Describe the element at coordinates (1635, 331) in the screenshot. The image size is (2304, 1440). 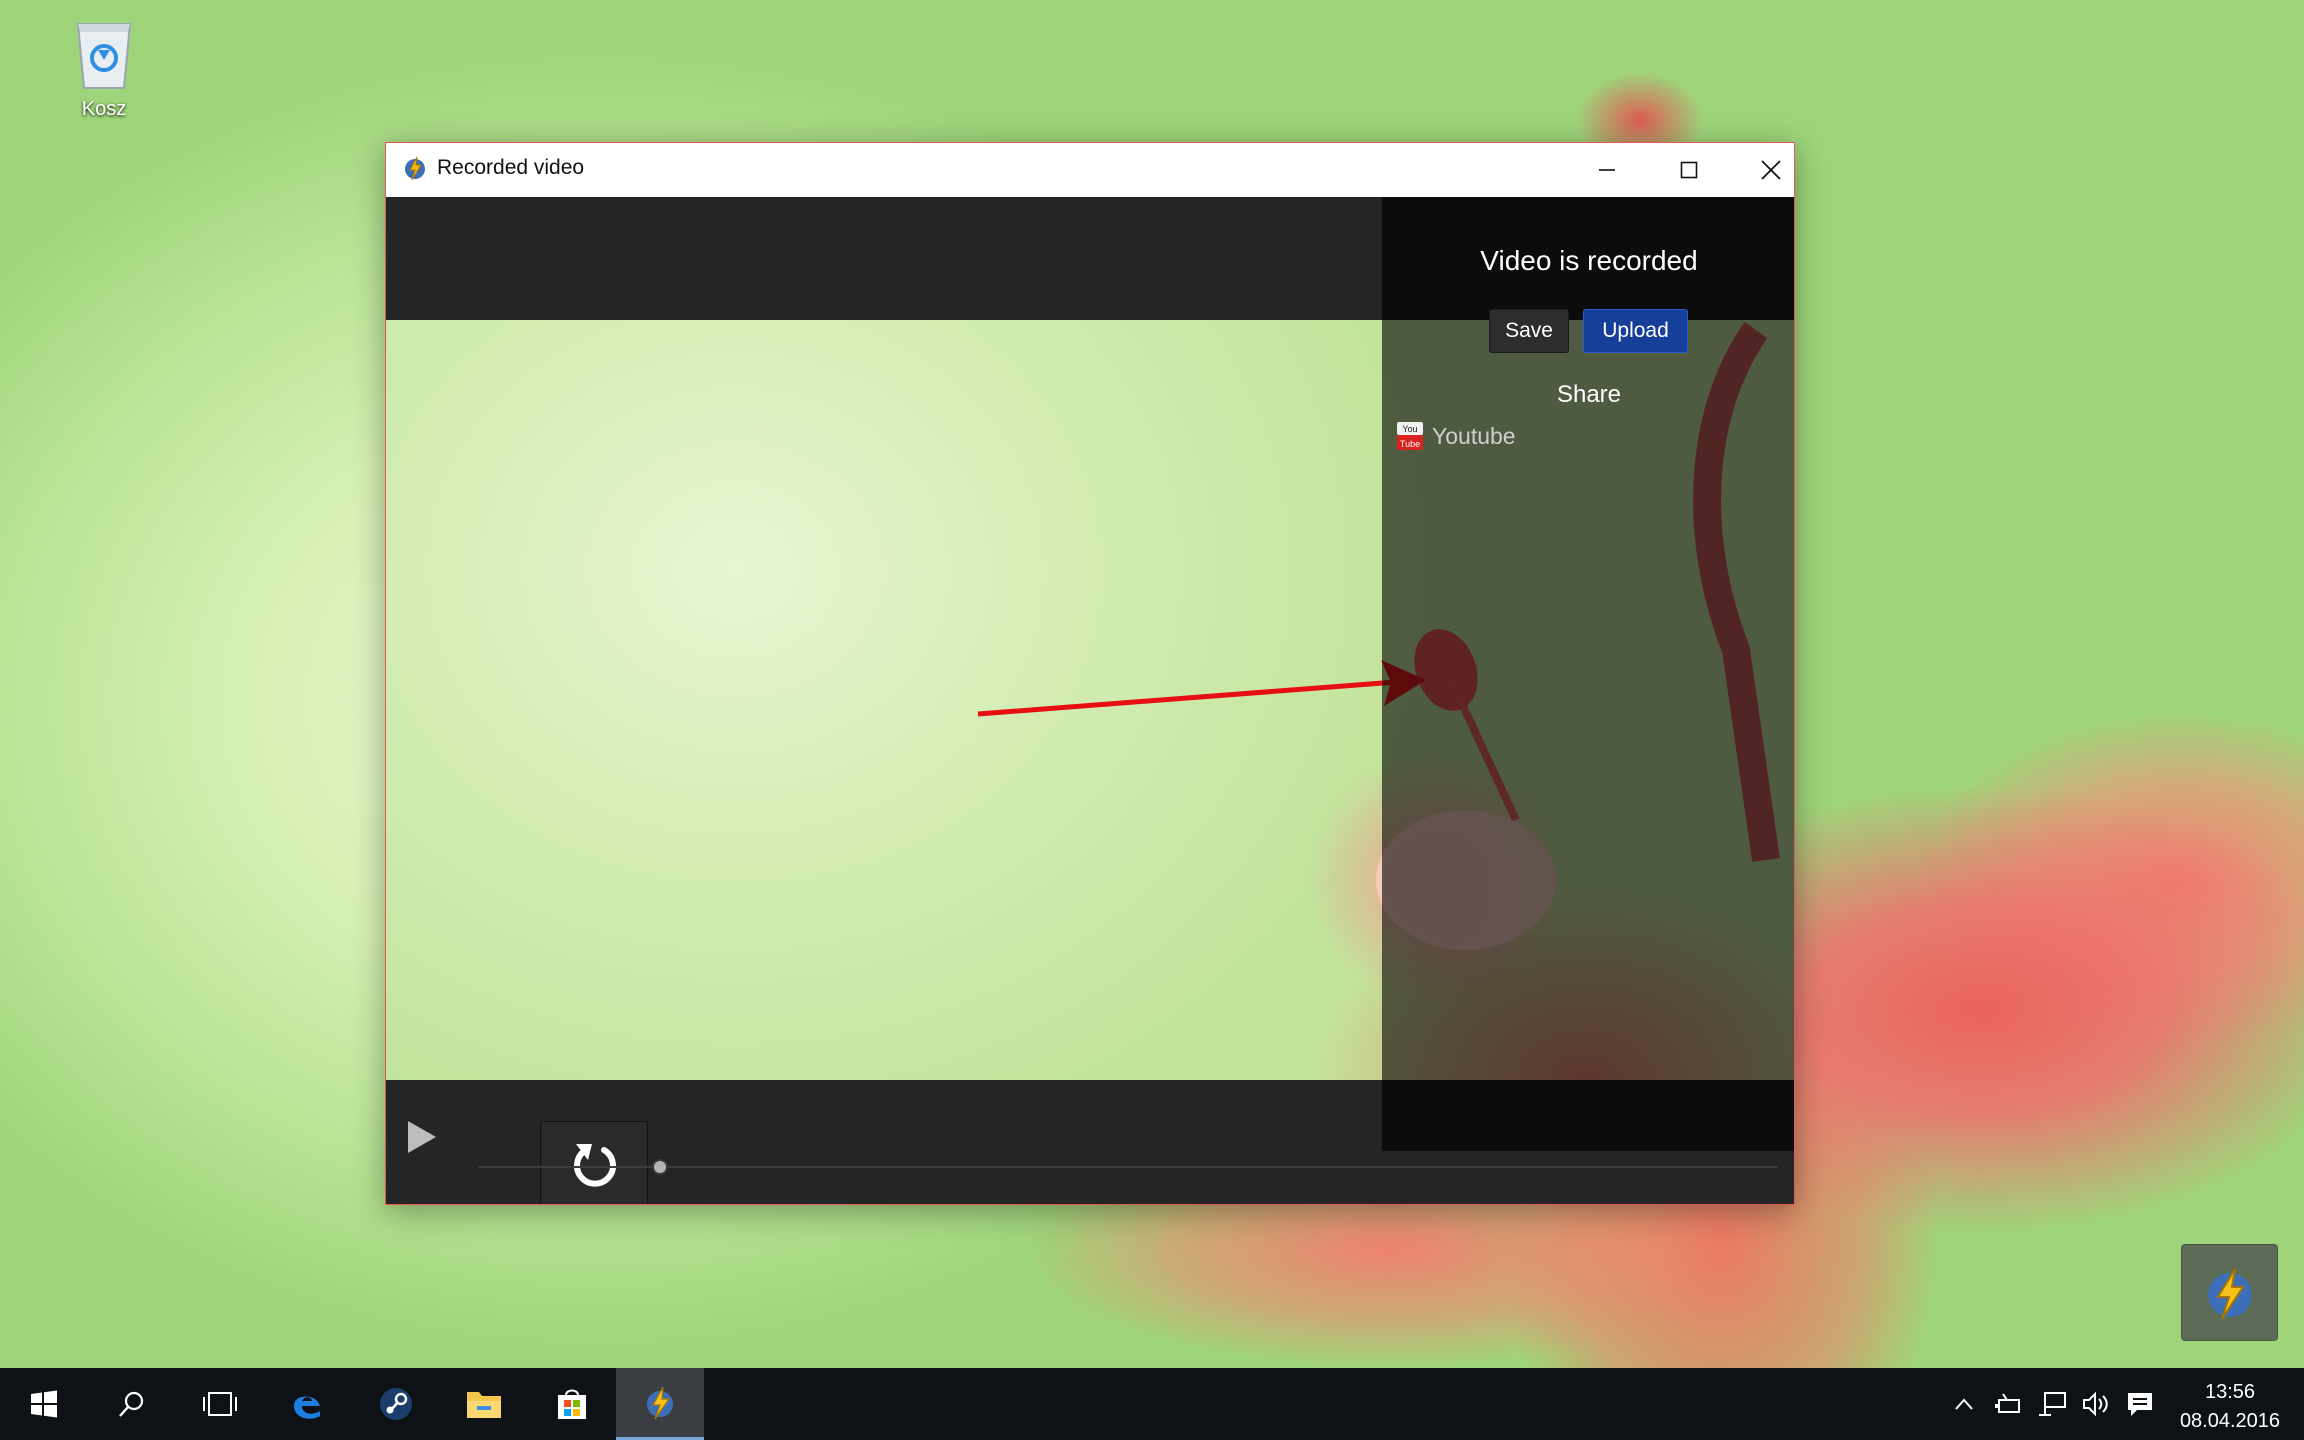
I see `upload-button: Upload` at that location.